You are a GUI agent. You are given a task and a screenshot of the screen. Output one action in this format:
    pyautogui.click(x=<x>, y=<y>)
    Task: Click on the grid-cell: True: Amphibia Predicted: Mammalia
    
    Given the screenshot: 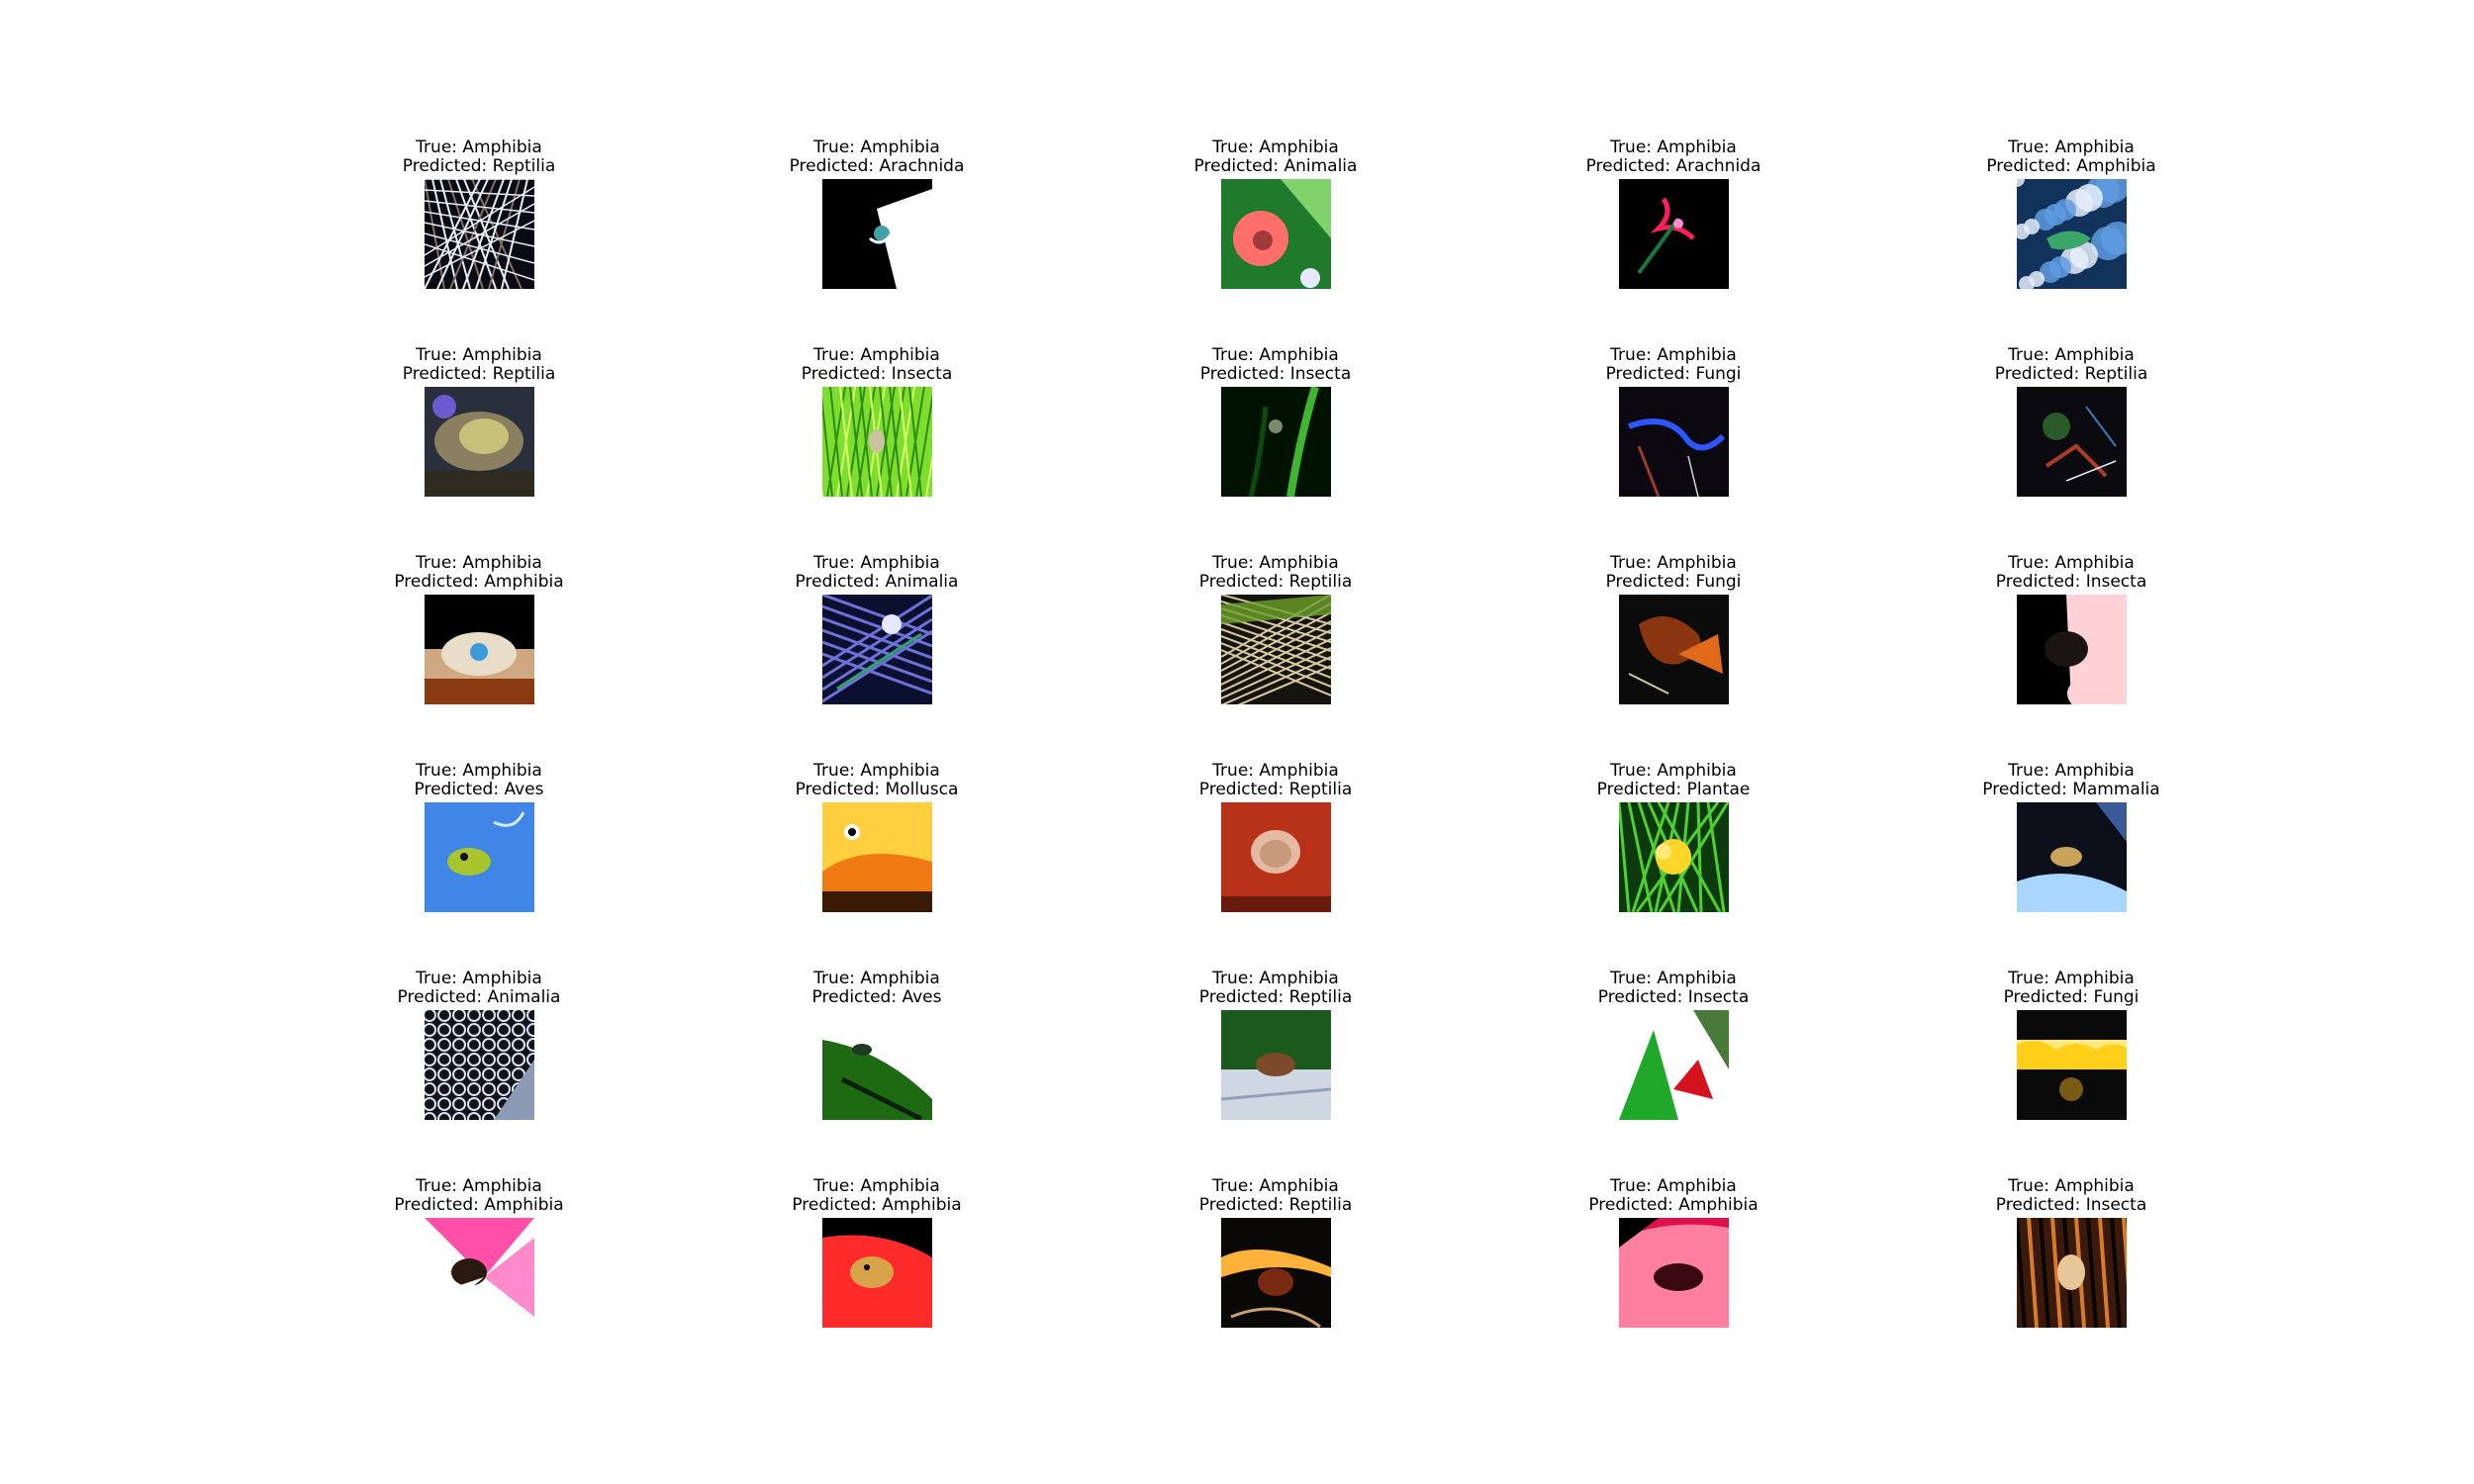 What is the action you would take?
    pyautogui.click(x=2072, y=837)
    